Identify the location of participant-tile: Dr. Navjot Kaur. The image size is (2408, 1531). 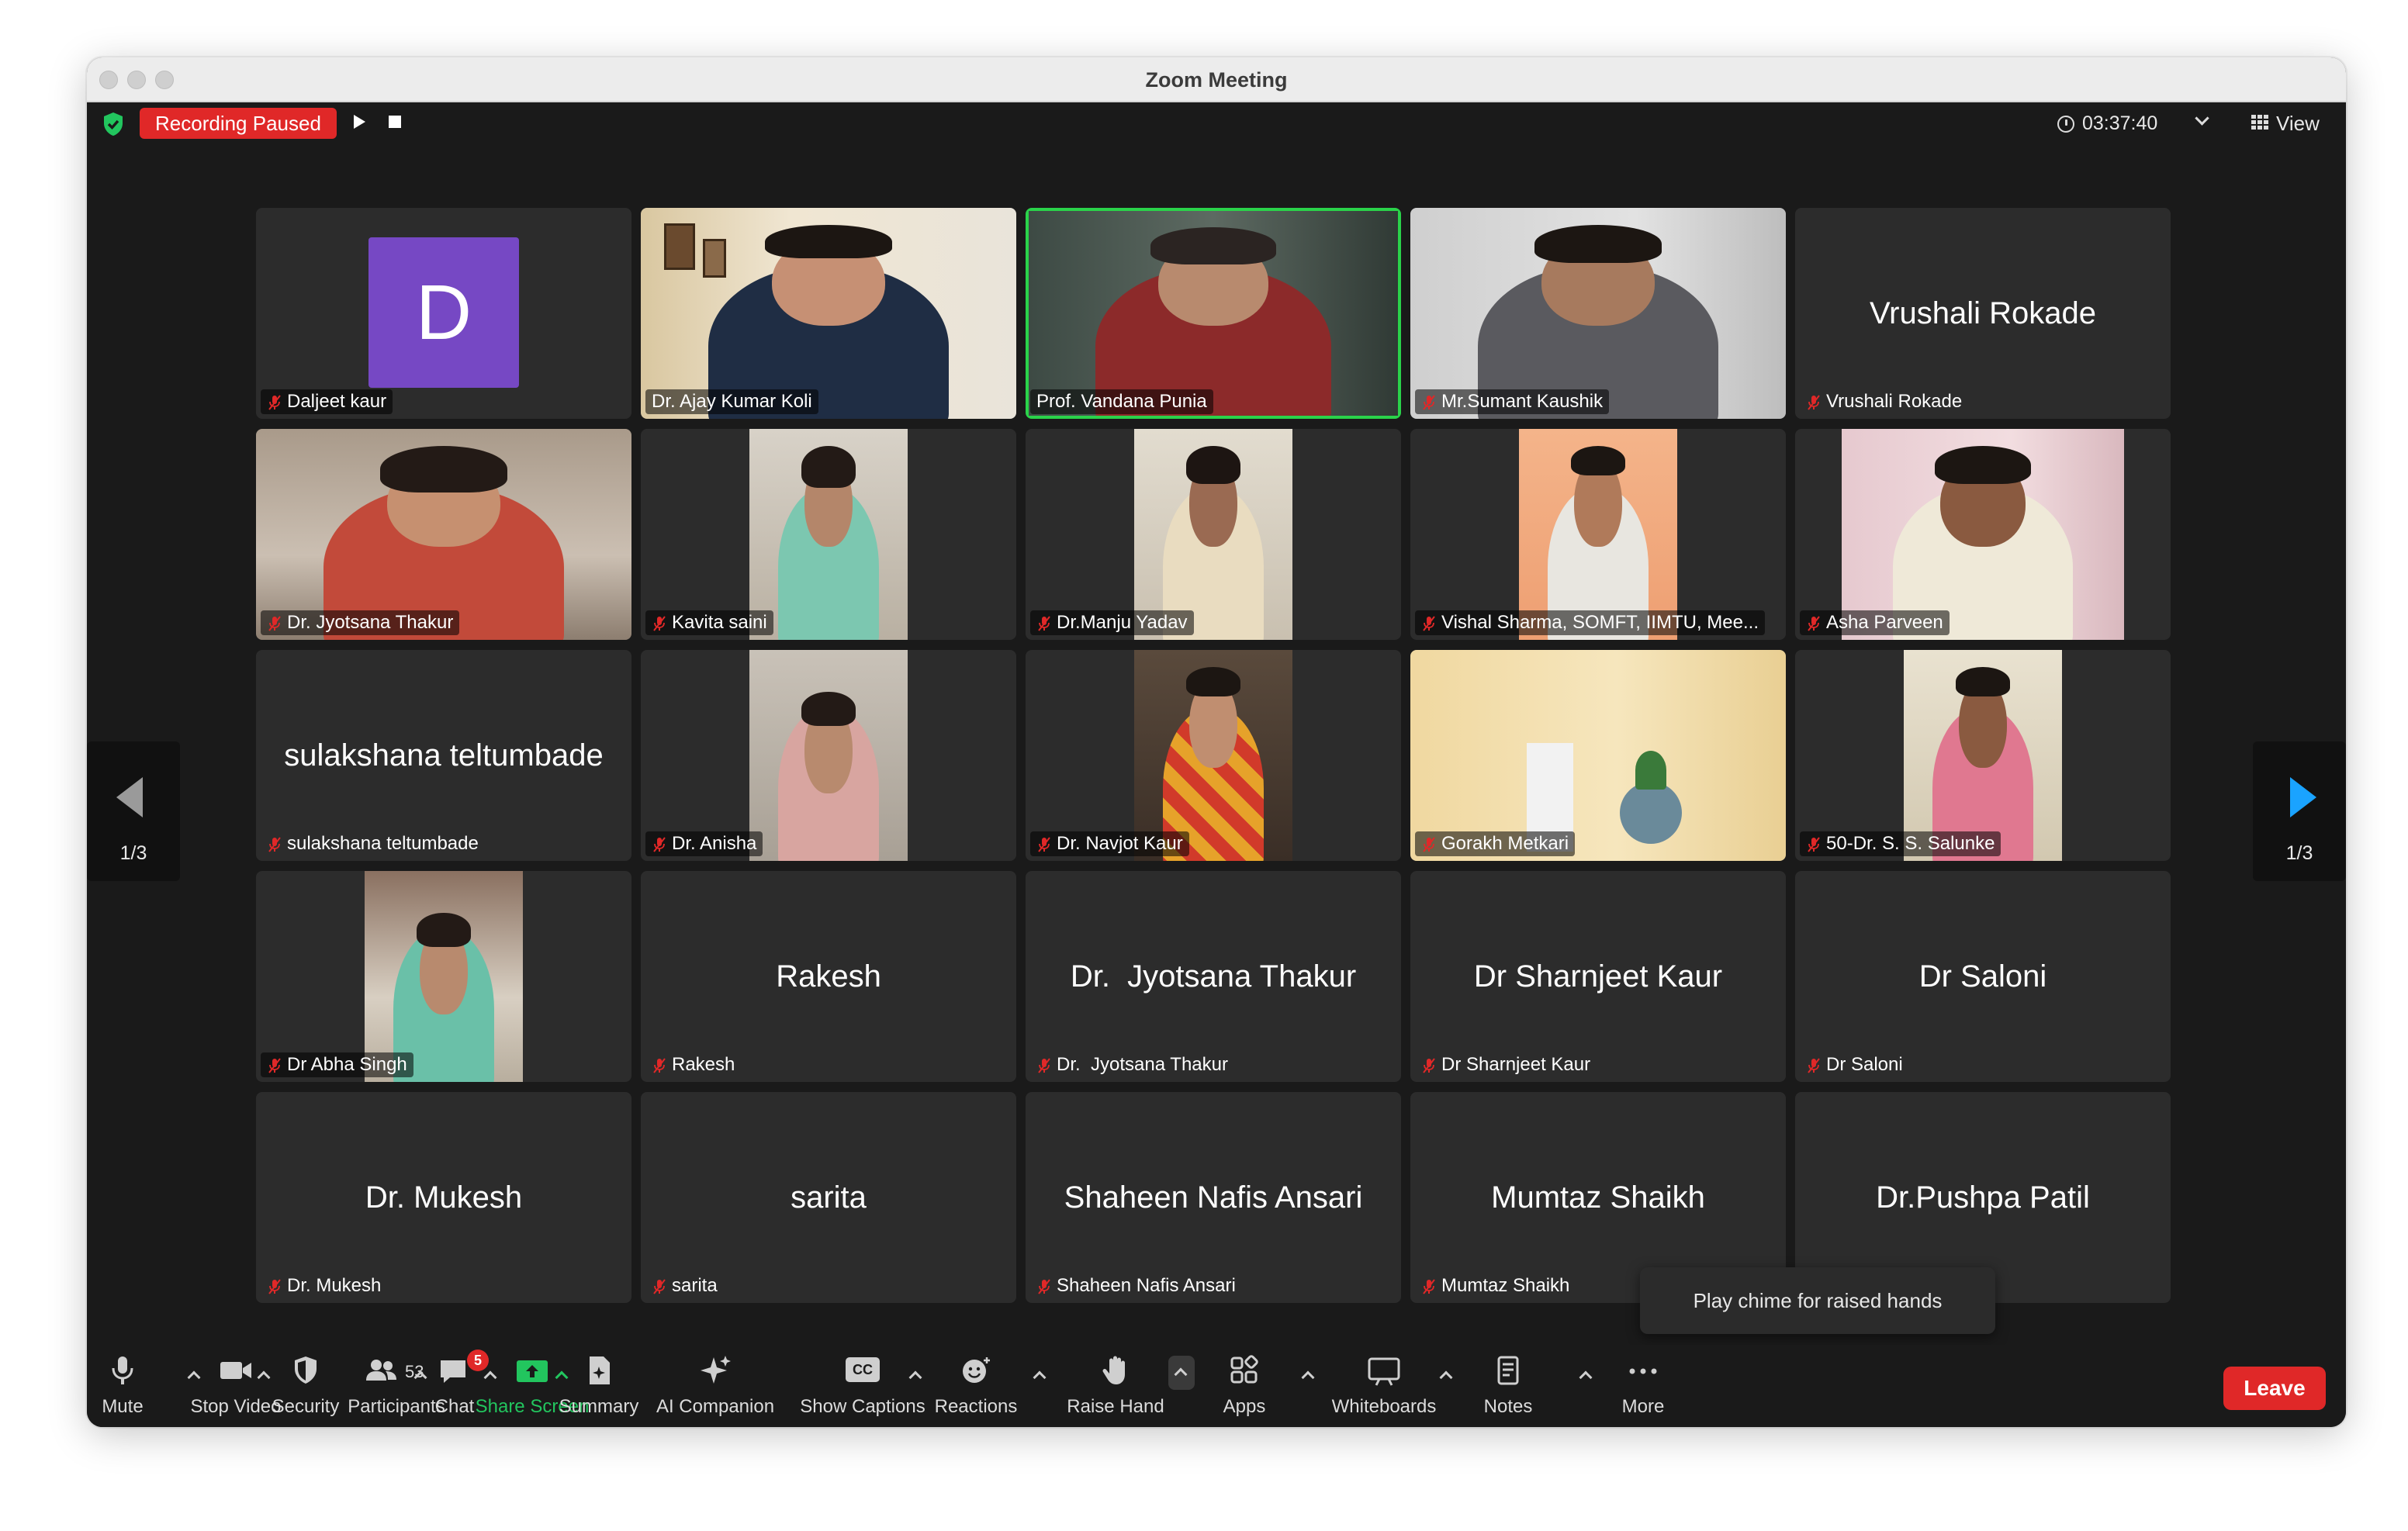
(1213, 755).